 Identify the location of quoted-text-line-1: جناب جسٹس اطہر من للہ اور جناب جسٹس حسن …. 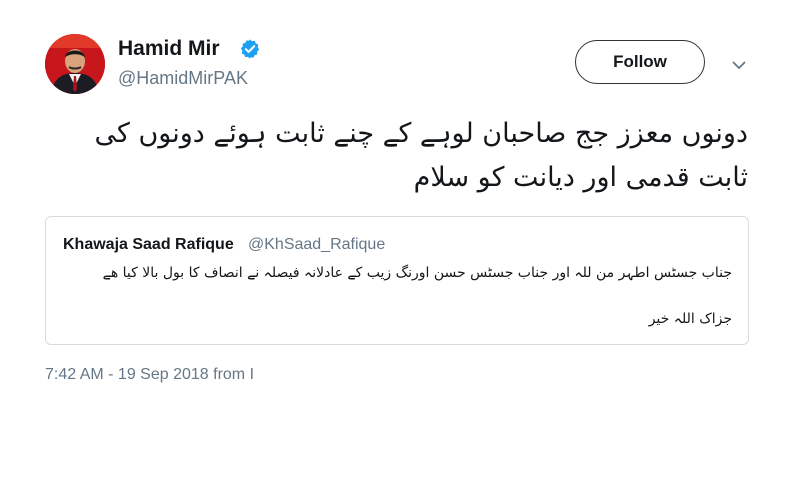
(417, 273).